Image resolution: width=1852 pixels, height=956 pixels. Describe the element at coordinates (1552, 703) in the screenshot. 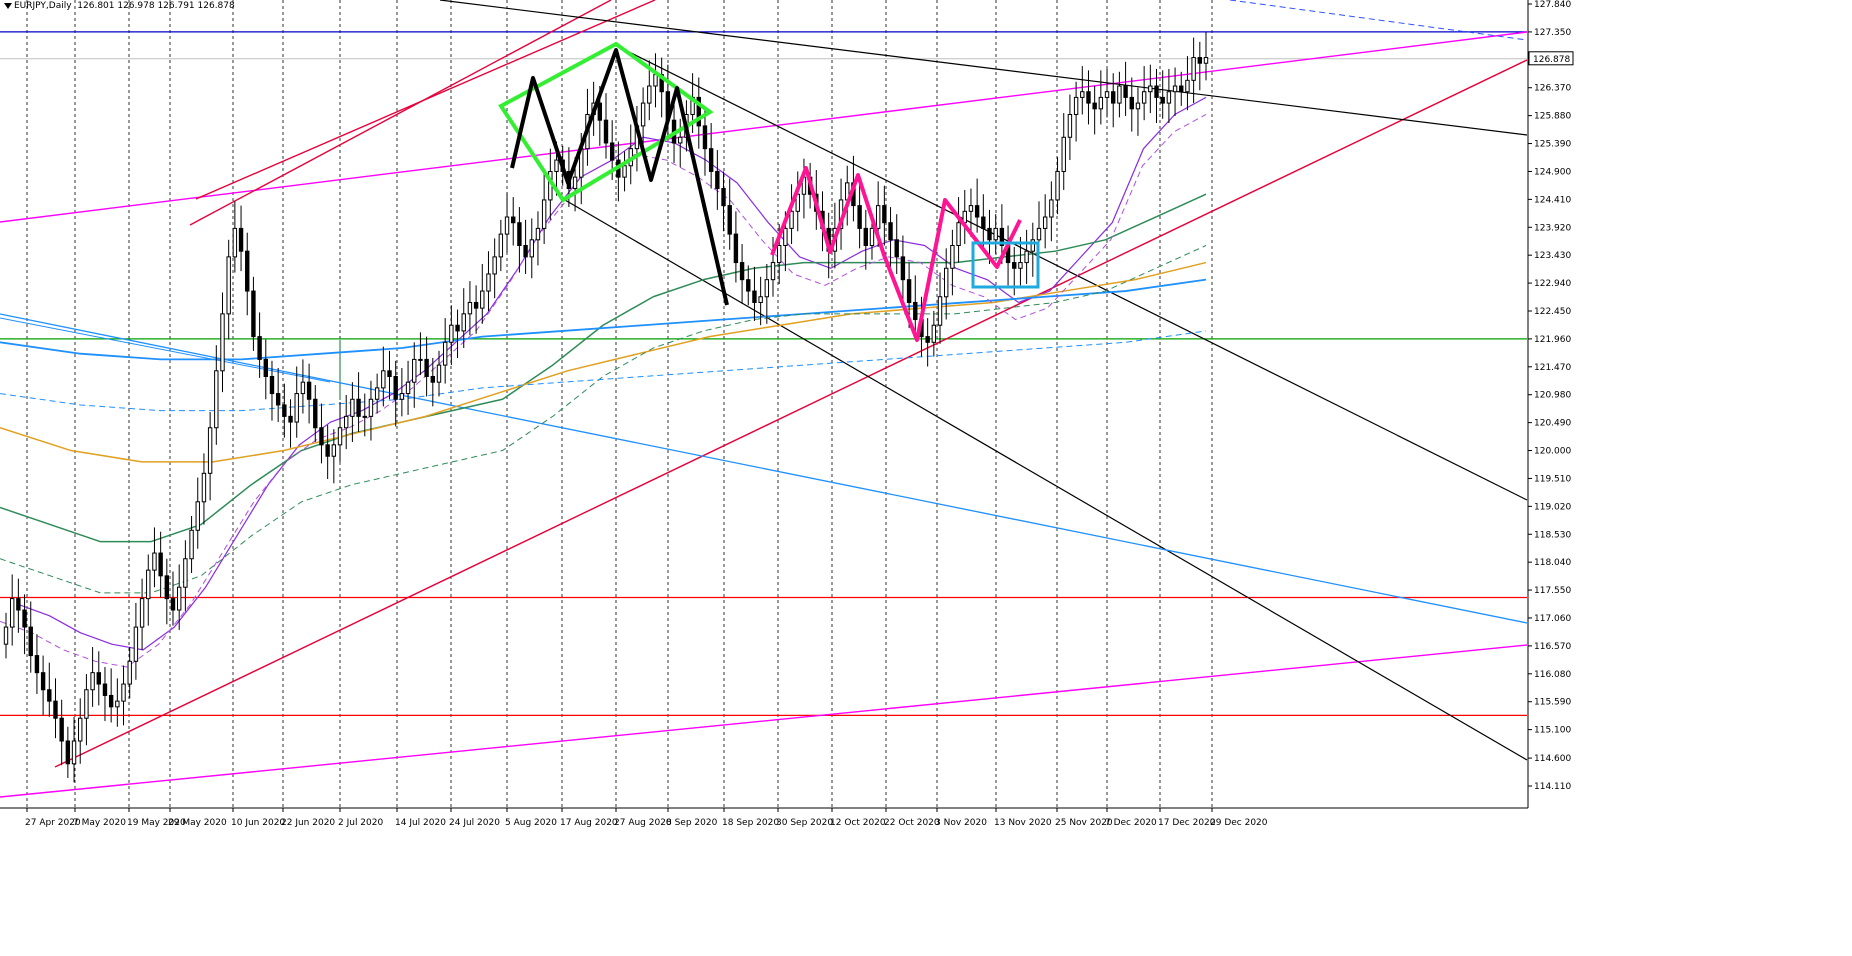

I see `y-tick-label-25: 115.590` at that location.